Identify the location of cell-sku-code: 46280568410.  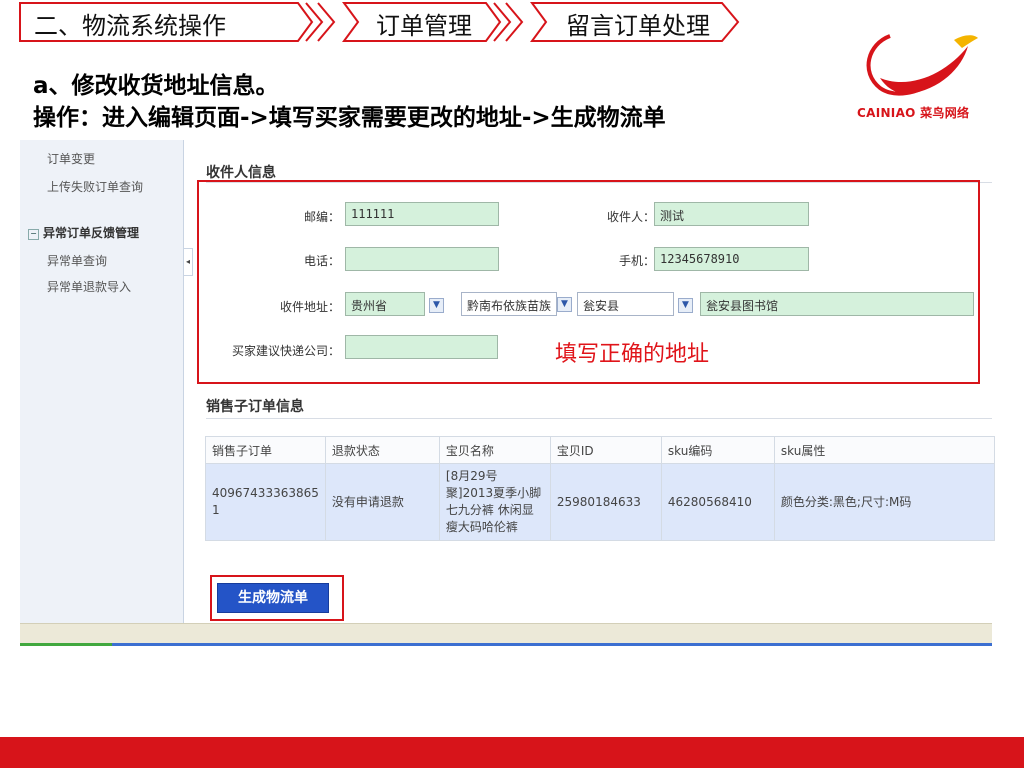
(717, 502).